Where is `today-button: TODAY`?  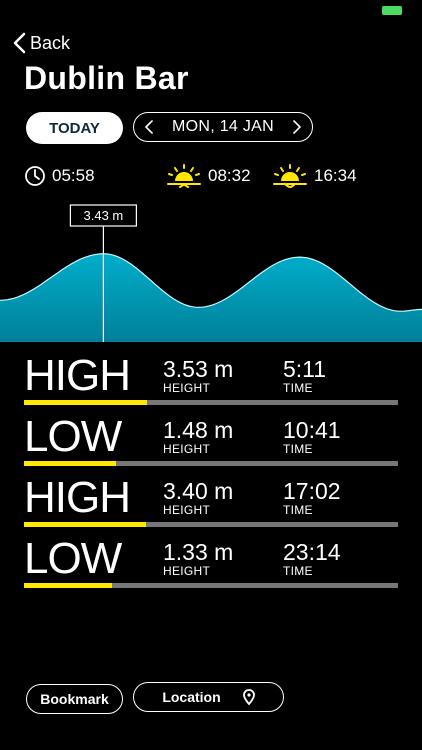 today-button: TODAY is located at coordinates (74, 128).